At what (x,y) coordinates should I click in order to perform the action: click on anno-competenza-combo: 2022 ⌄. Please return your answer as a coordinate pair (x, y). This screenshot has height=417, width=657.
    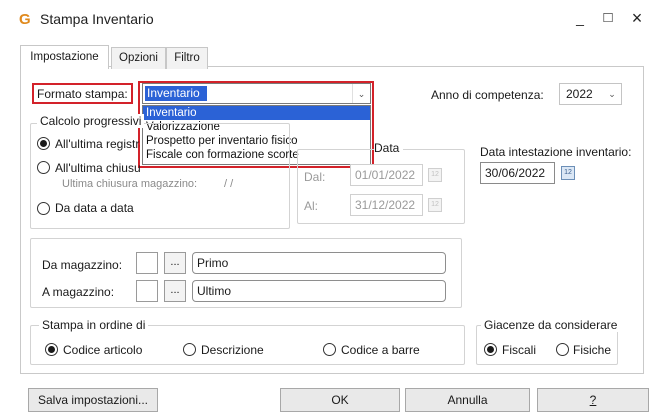
    Looking at the image, I should click on (590, 94).